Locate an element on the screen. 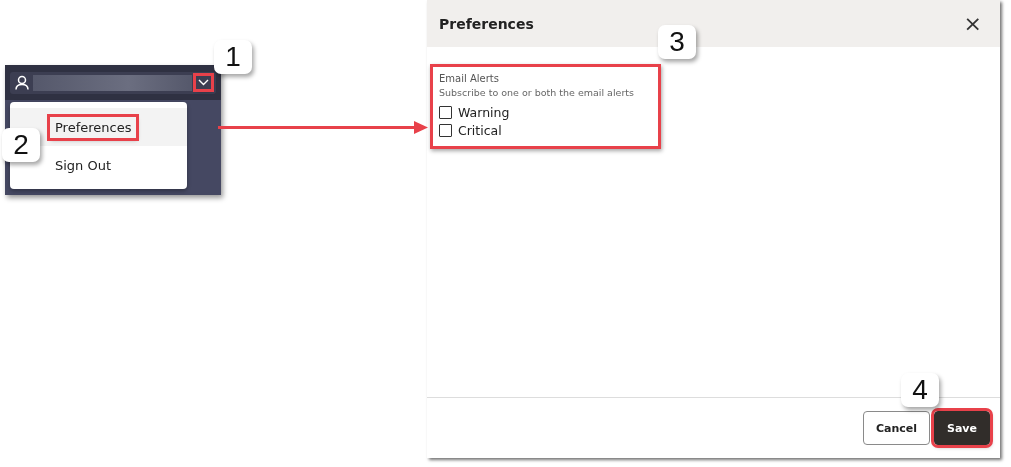  checkbox-label: Warning is located at coordinates (484, 112).